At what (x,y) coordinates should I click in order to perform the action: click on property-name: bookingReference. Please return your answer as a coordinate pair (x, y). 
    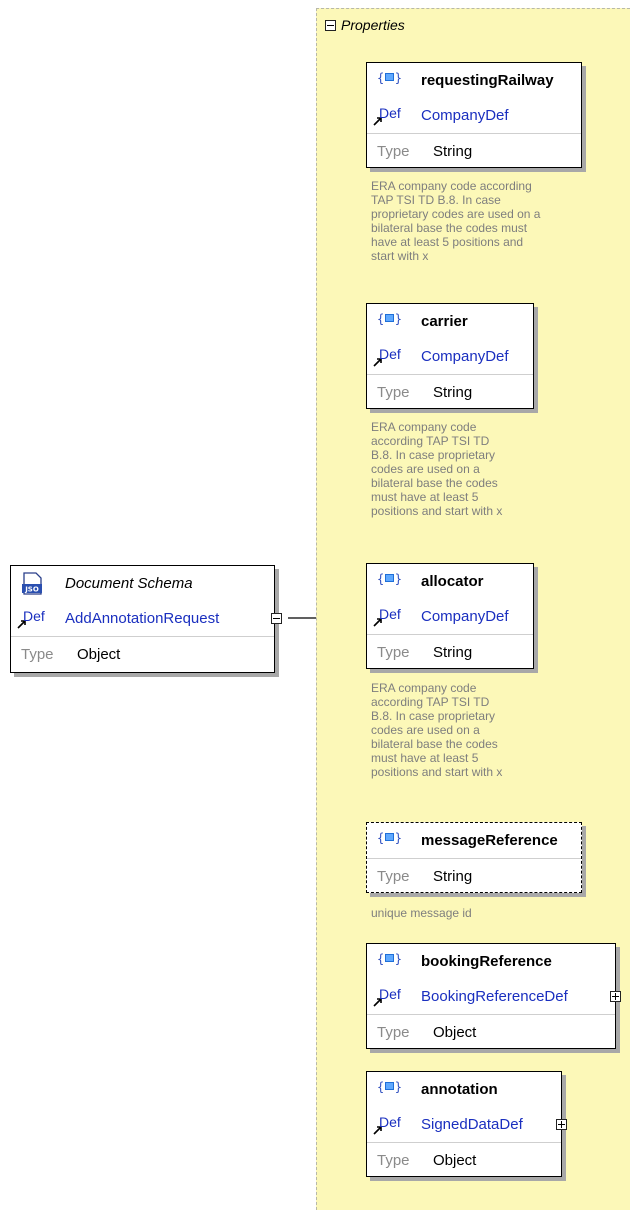
    Looking at the image, I should click on (486, 961).